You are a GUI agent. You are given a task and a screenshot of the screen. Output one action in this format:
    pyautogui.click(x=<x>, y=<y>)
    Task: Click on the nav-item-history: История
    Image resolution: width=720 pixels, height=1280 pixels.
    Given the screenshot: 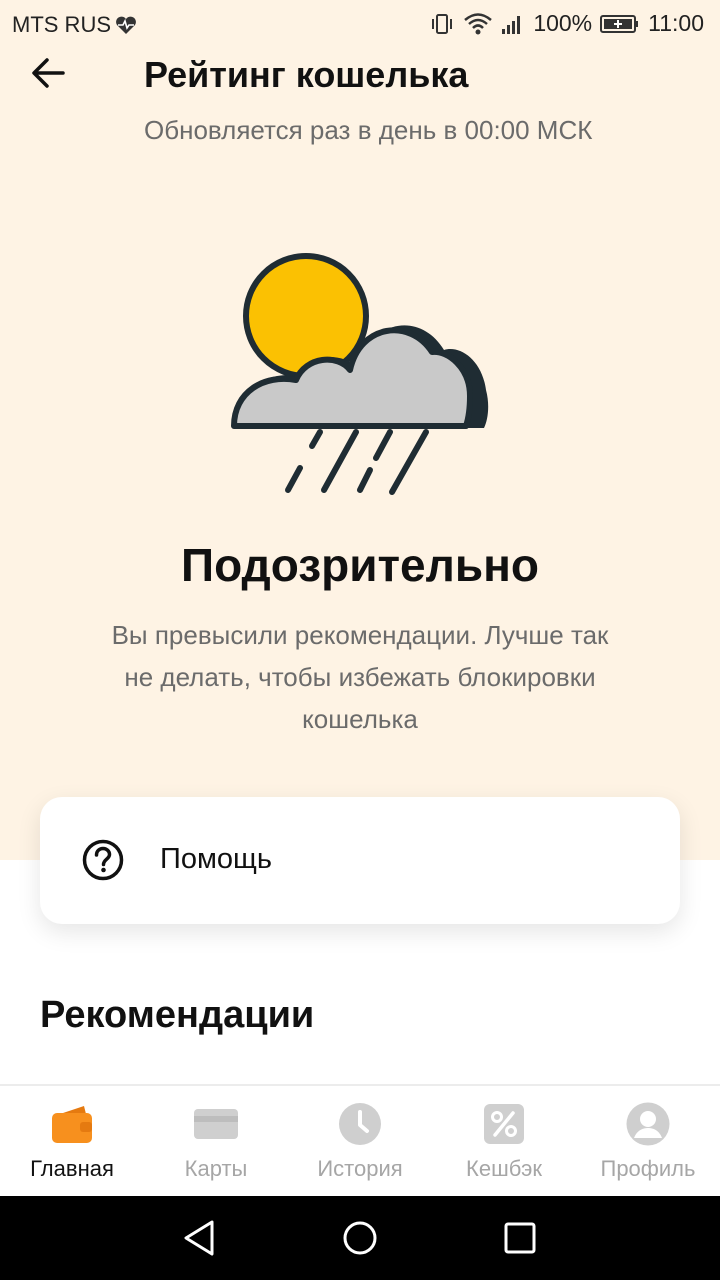 What is the action you would take?
    pyautogui.click(x=360, y=1142)
    